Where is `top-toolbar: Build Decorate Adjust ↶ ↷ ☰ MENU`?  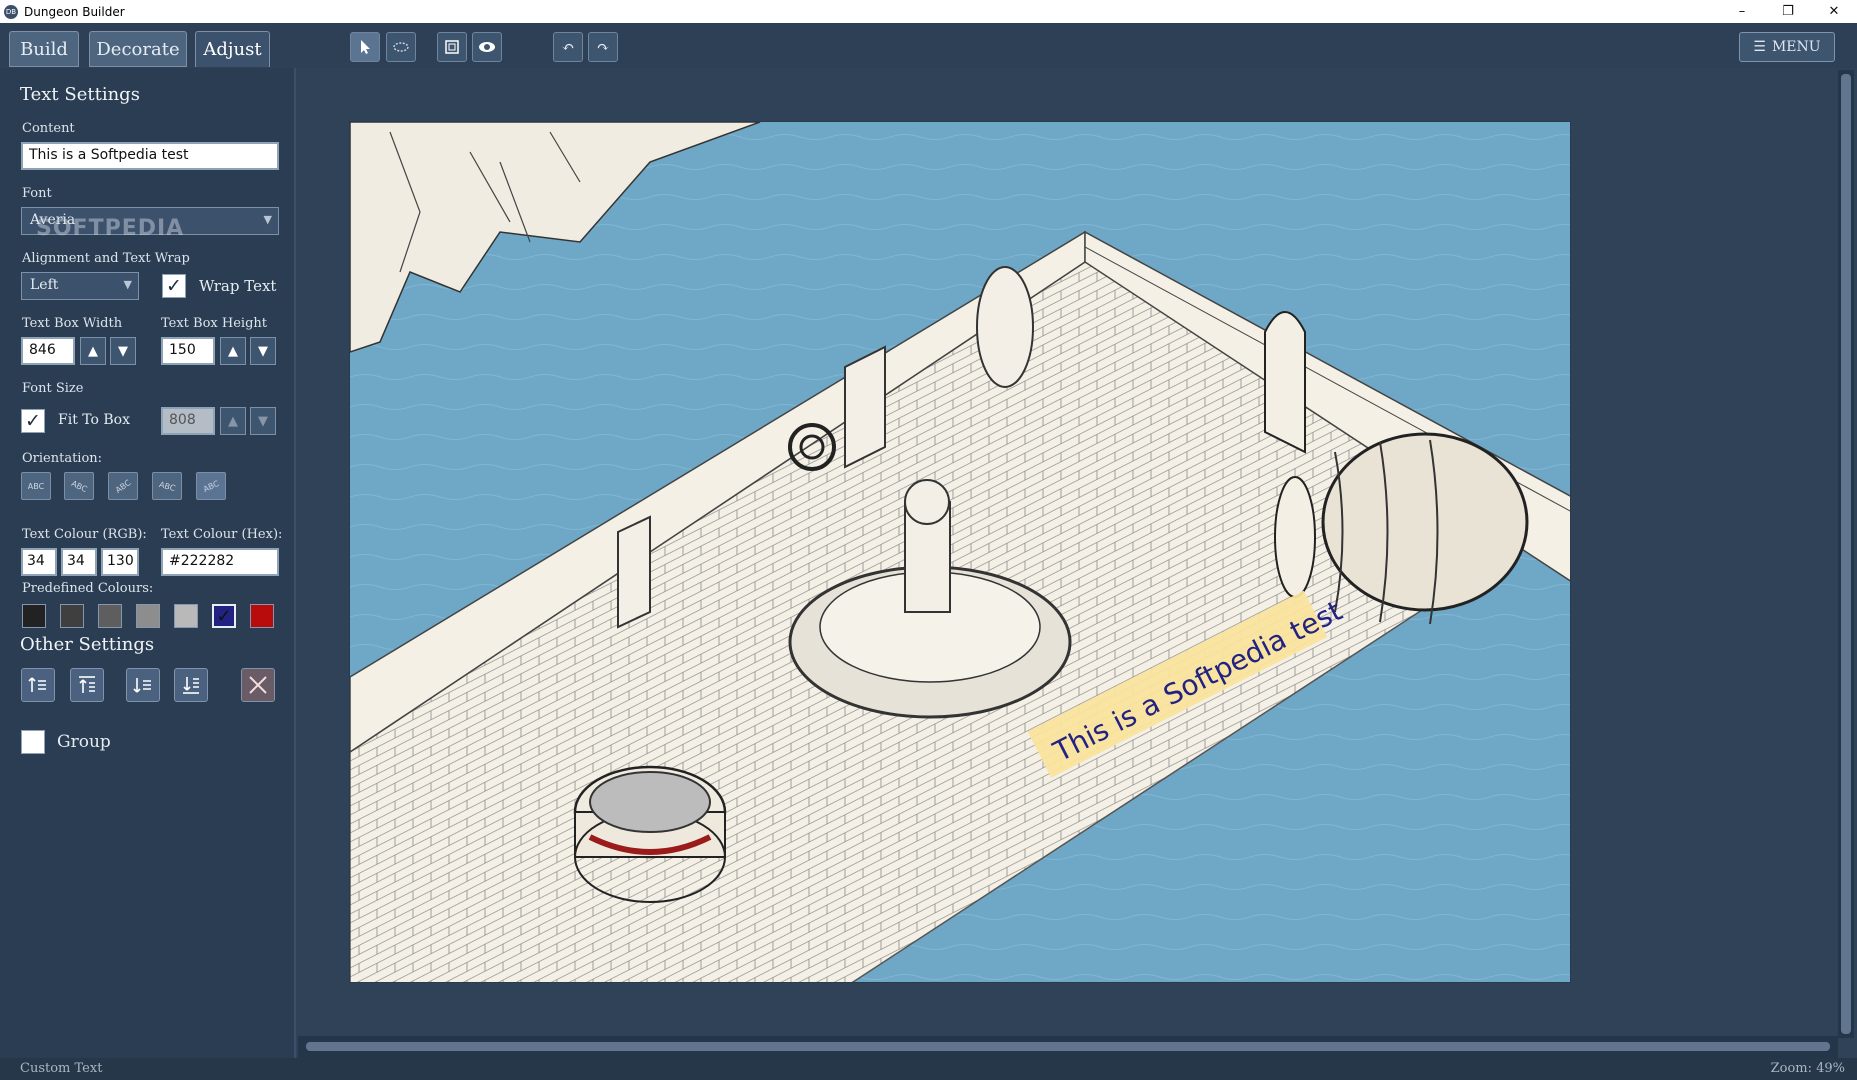
top-toolbar: Build Decorate Adjust ↶ ↷ ☰ MENU is located at coordinates (928, 45).